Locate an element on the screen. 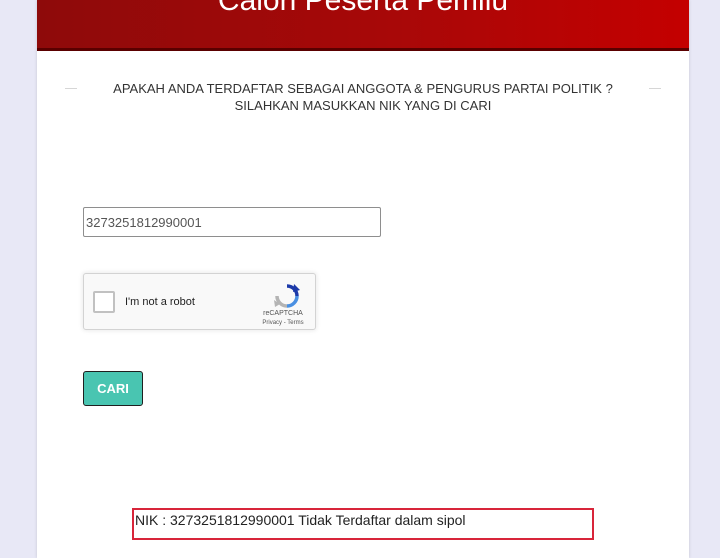 The height and width of the screenshot is (558, 720). recaptcha-label: I'm not a robot is located at coordinates (160, 302).